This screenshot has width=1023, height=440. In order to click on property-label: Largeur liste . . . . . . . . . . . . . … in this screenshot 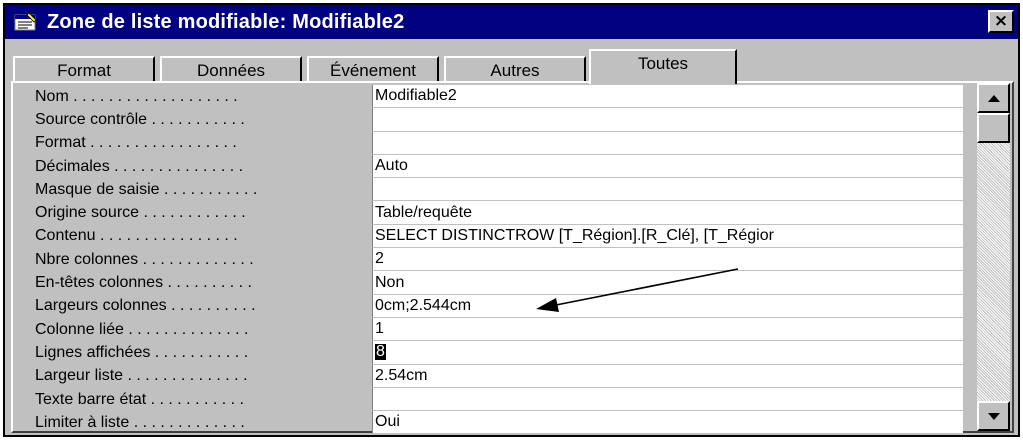, I will do `click(141, 376)`.